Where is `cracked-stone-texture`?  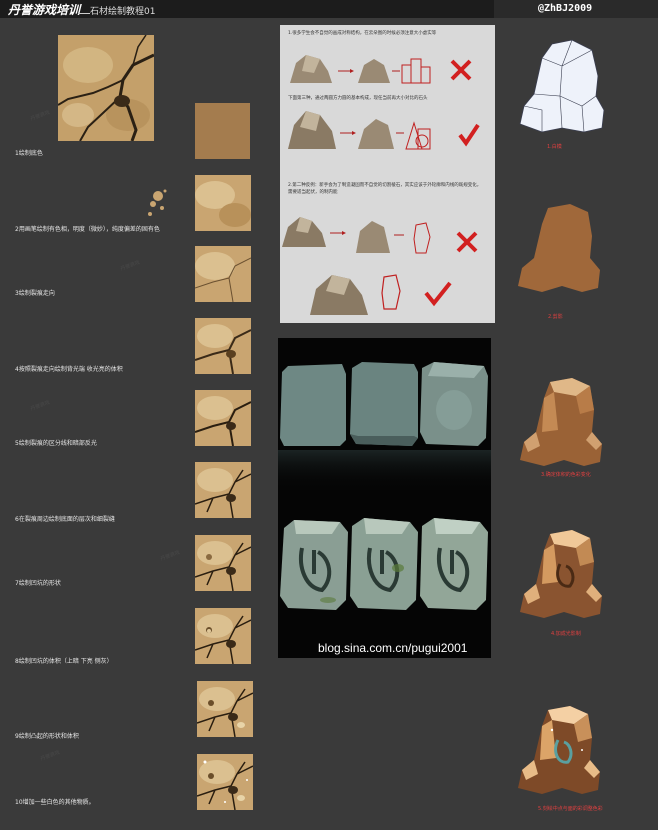 cracked-stone-texture is located at coordinates (106, 88).